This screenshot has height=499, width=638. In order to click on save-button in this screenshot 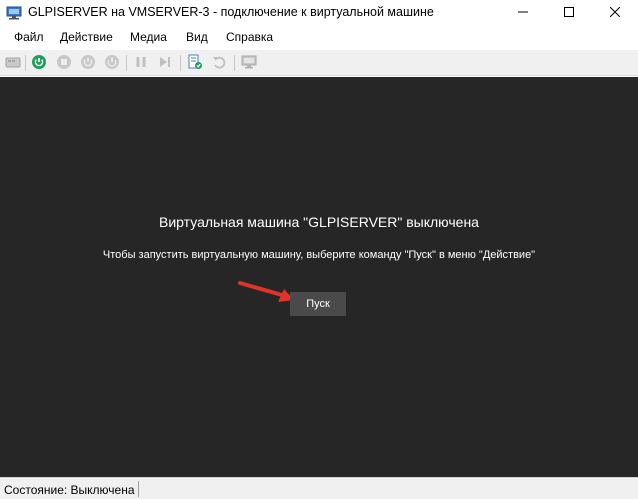, I will do `click(112, 63)`.